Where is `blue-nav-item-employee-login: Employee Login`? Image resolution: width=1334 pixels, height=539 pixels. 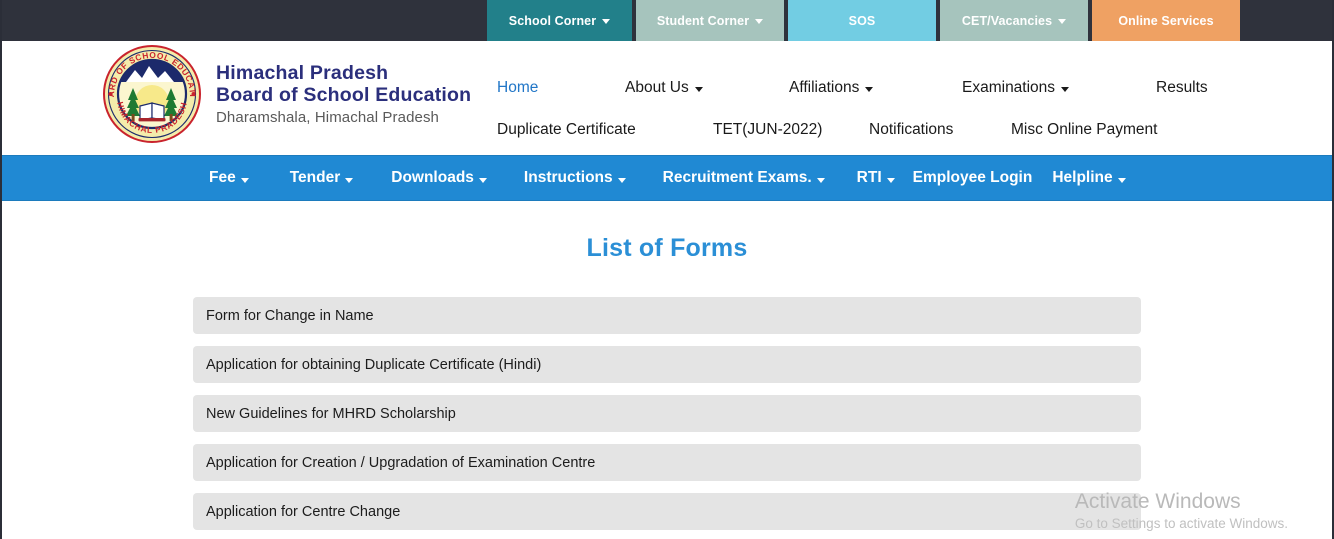
blue-nav-item-employee-login: Employee Login is located at coordinates (973, 178).